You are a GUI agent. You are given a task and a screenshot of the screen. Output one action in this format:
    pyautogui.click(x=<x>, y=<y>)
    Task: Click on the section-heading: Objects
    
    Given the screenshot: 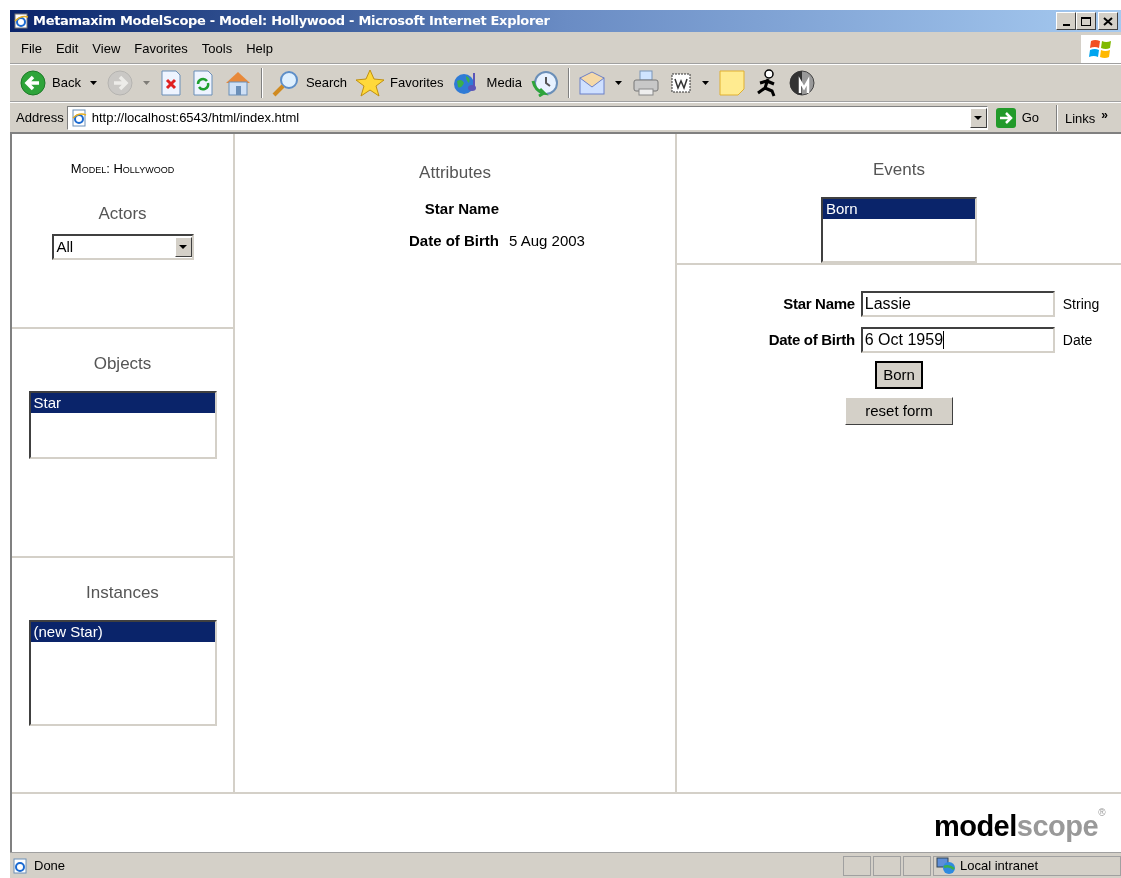 What is the action you would take?
    pyautogui.click(x=122, y=364)
    